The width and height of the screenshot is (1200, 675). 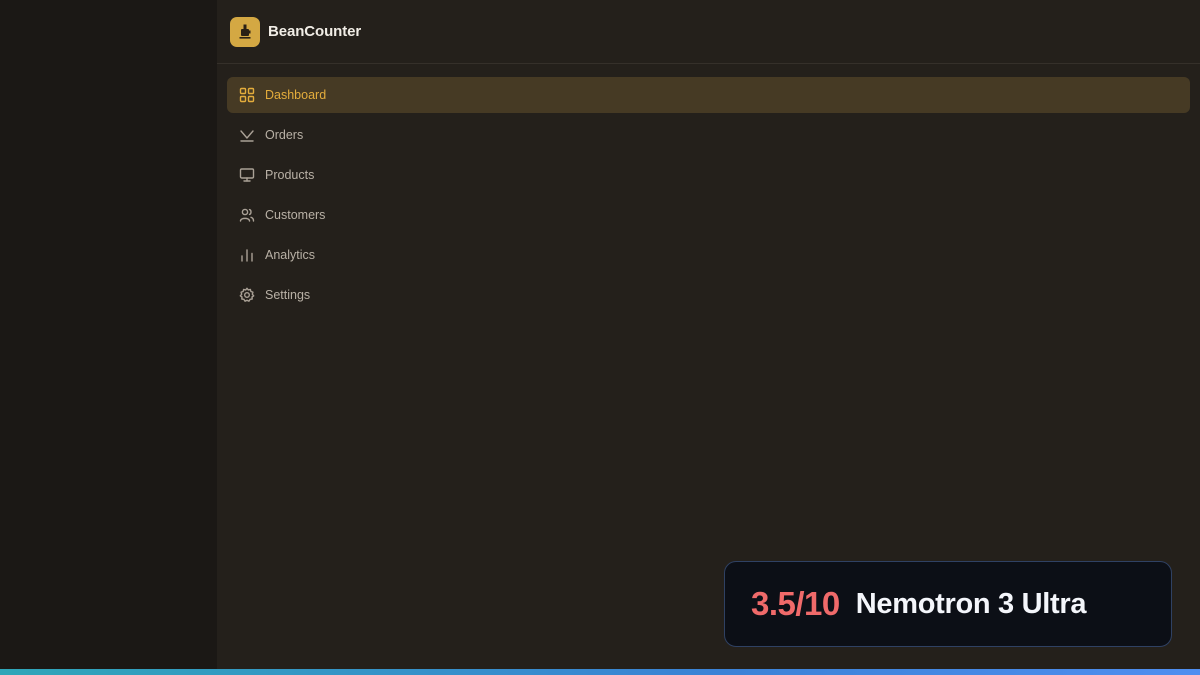 I want to click on sidebar-item-label: Orders, so click(x=284, y=135).